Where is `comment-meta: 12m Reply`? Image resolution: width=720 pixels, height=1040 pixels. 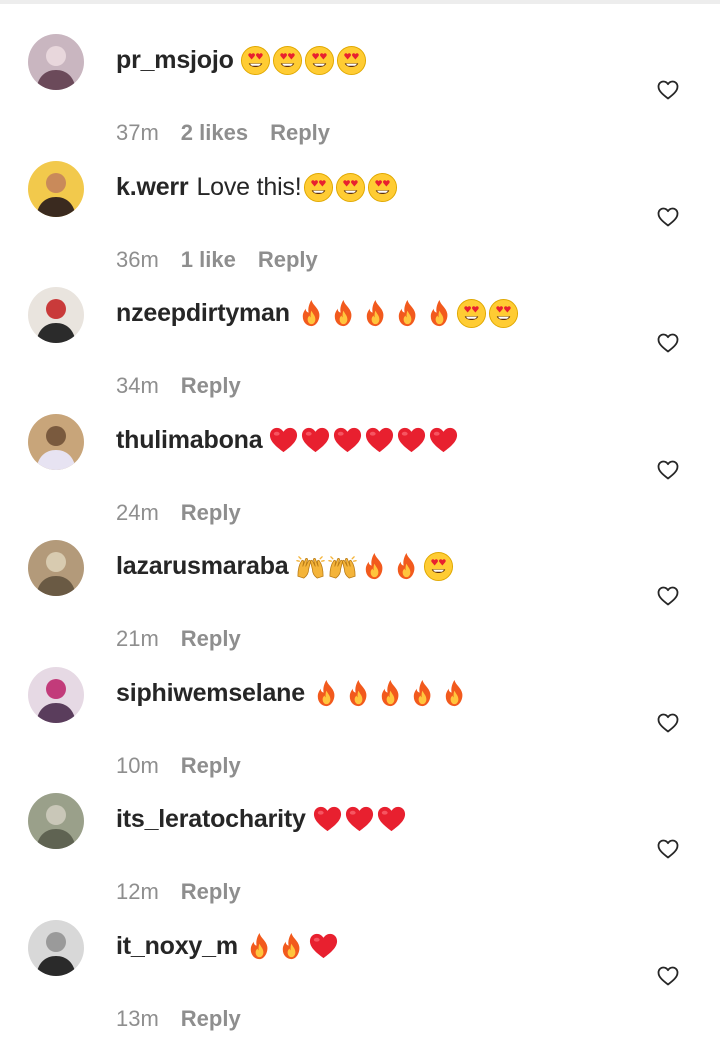 comment-meta: 12m Reply is located at coordinates (178, 892).